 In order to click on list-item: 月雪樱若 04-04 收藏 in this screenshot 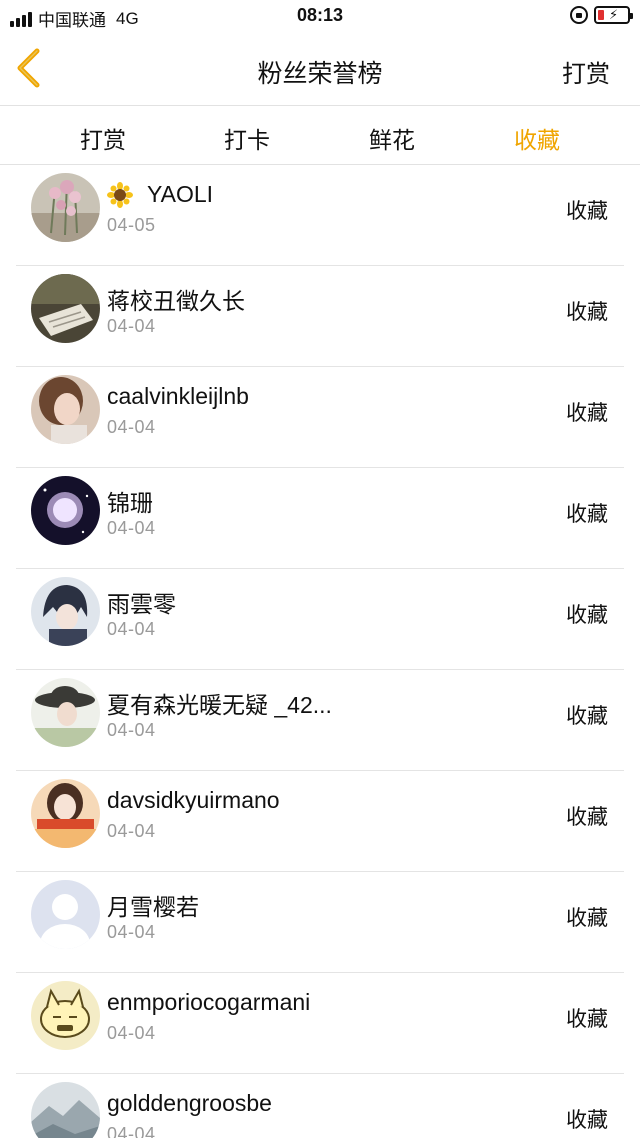, I will do `click(320, 922)`.